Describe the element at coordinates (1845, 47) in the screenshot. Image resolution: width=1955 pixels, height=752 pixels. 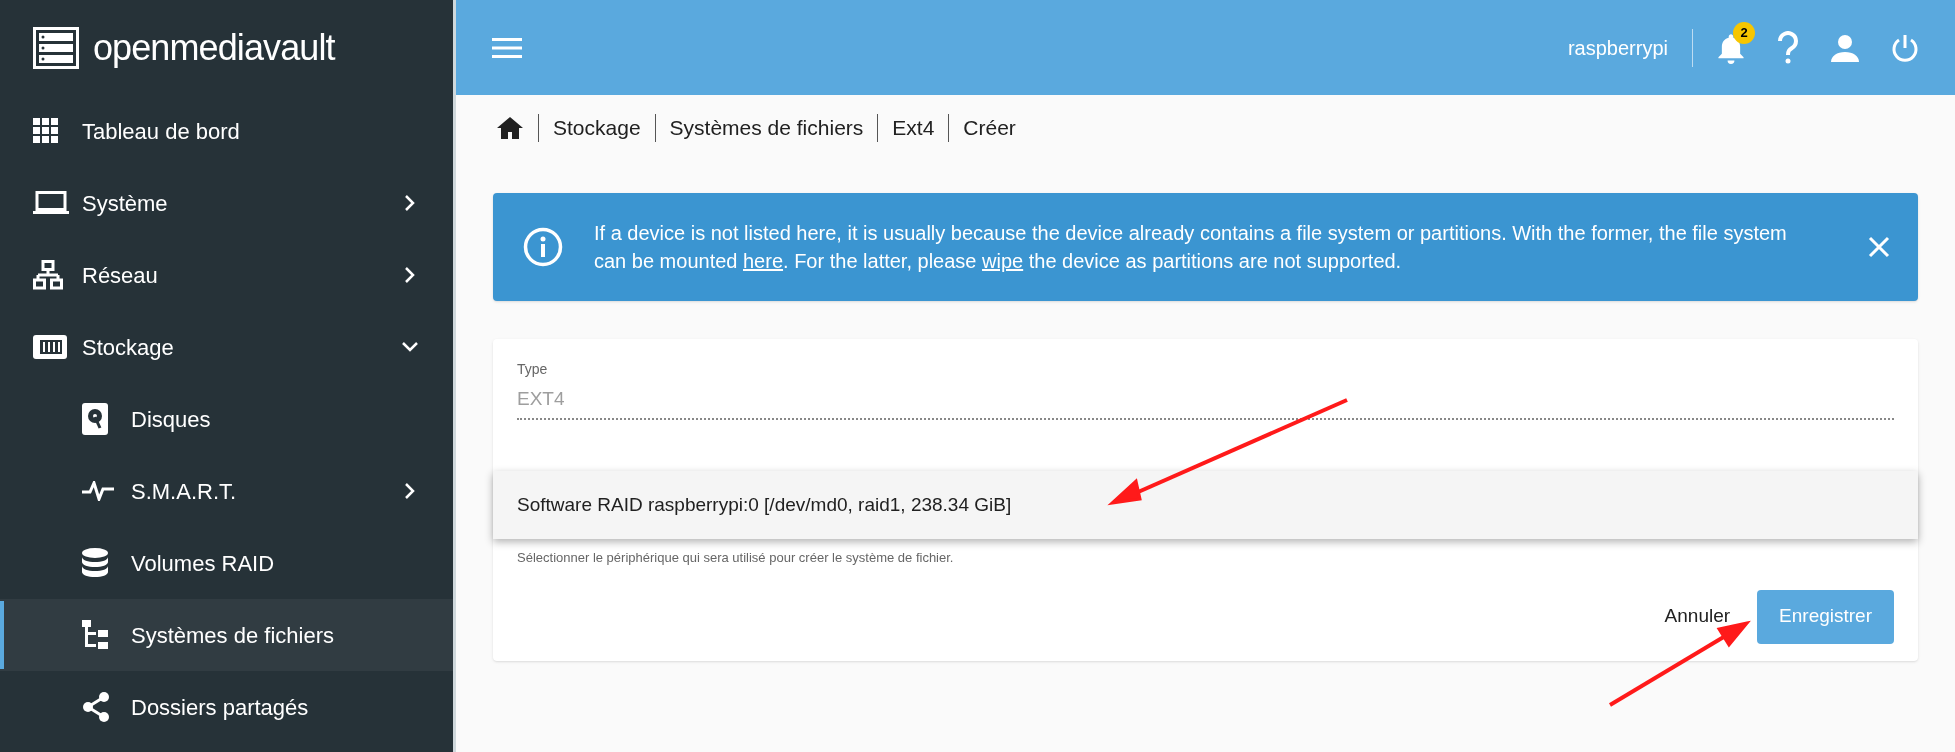
I see `user-icon` at that location.